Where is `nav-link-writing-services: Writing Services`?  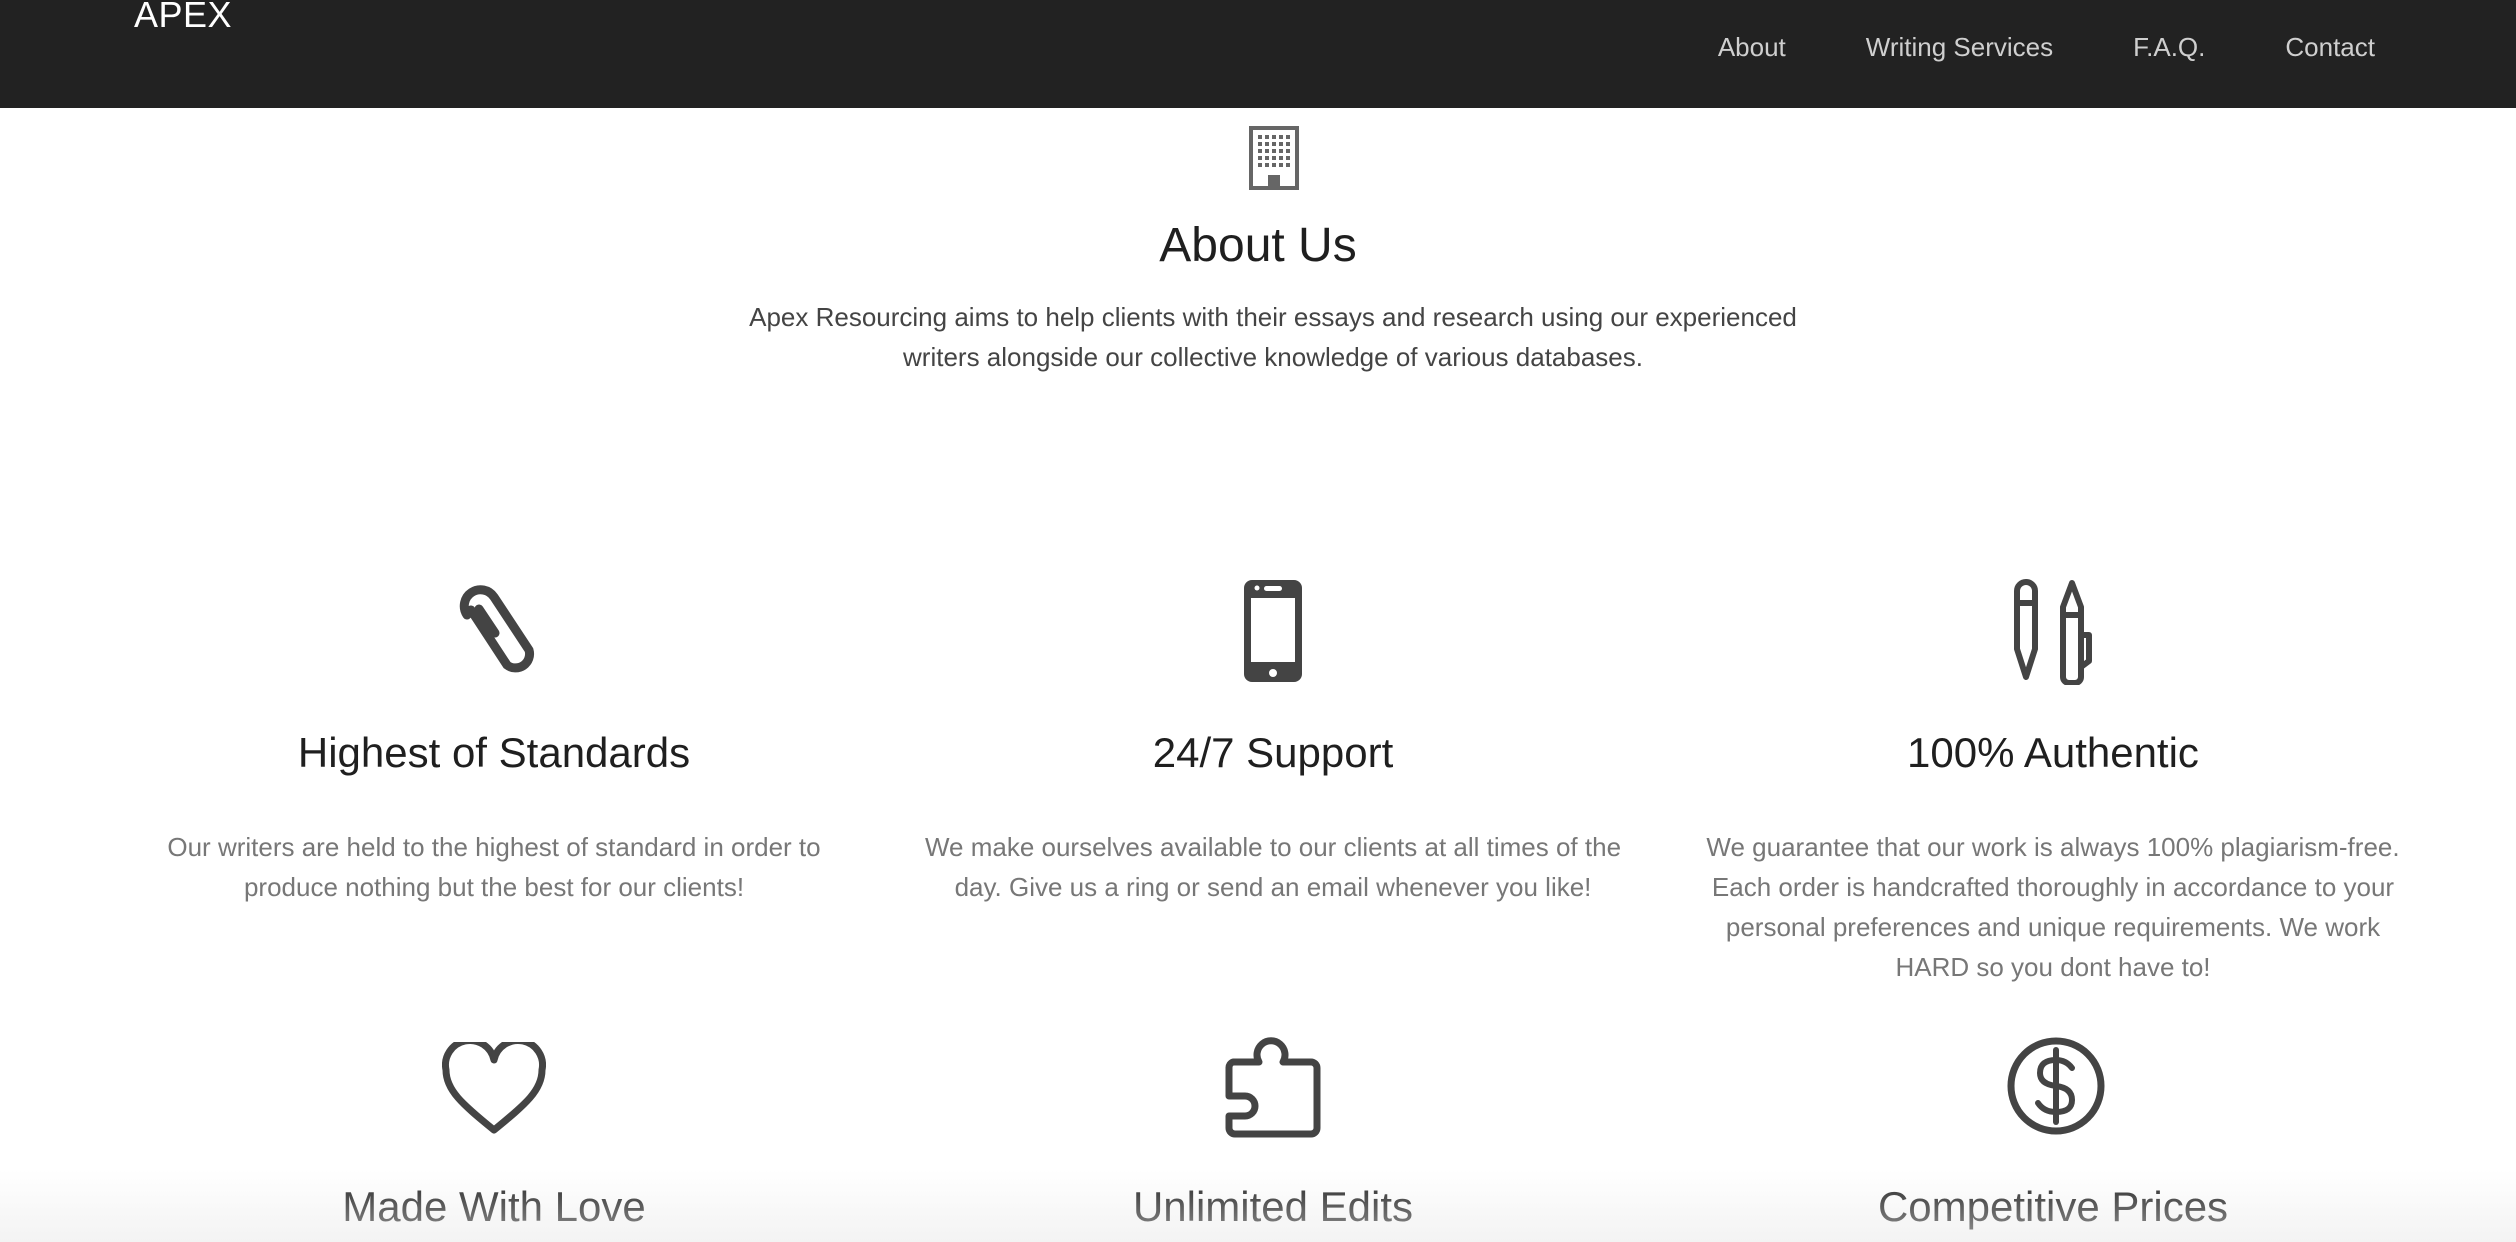 nav-link-writing-services: Writing Services is located at coordinates (1959, 47).